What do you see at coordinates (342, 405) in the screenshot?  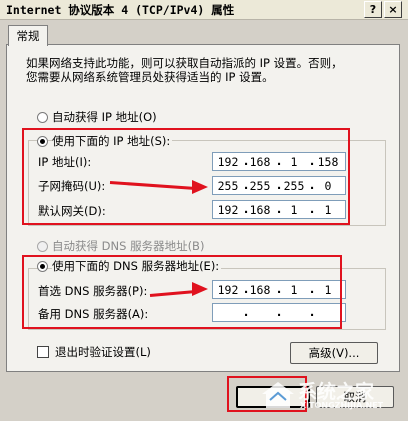 I see `watermark-url: XITONGZHIJIA.NET` at bounding box center [342, 405].